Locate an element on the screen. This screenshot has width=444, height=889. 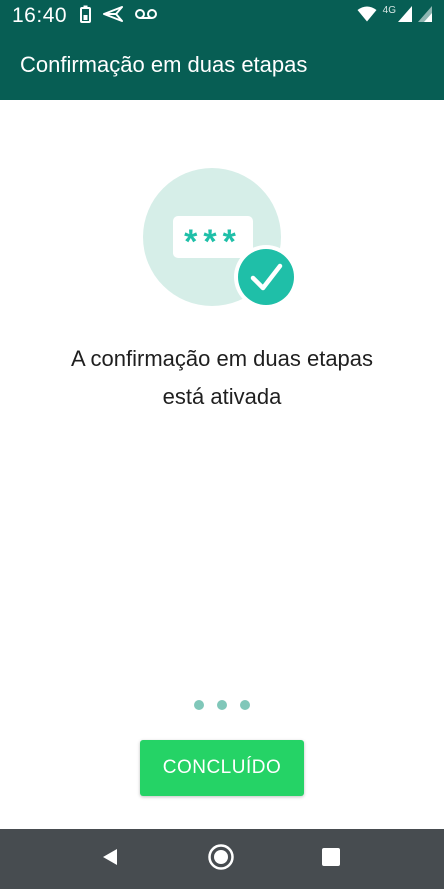
pager-dots is located at coordinates (222, 706).